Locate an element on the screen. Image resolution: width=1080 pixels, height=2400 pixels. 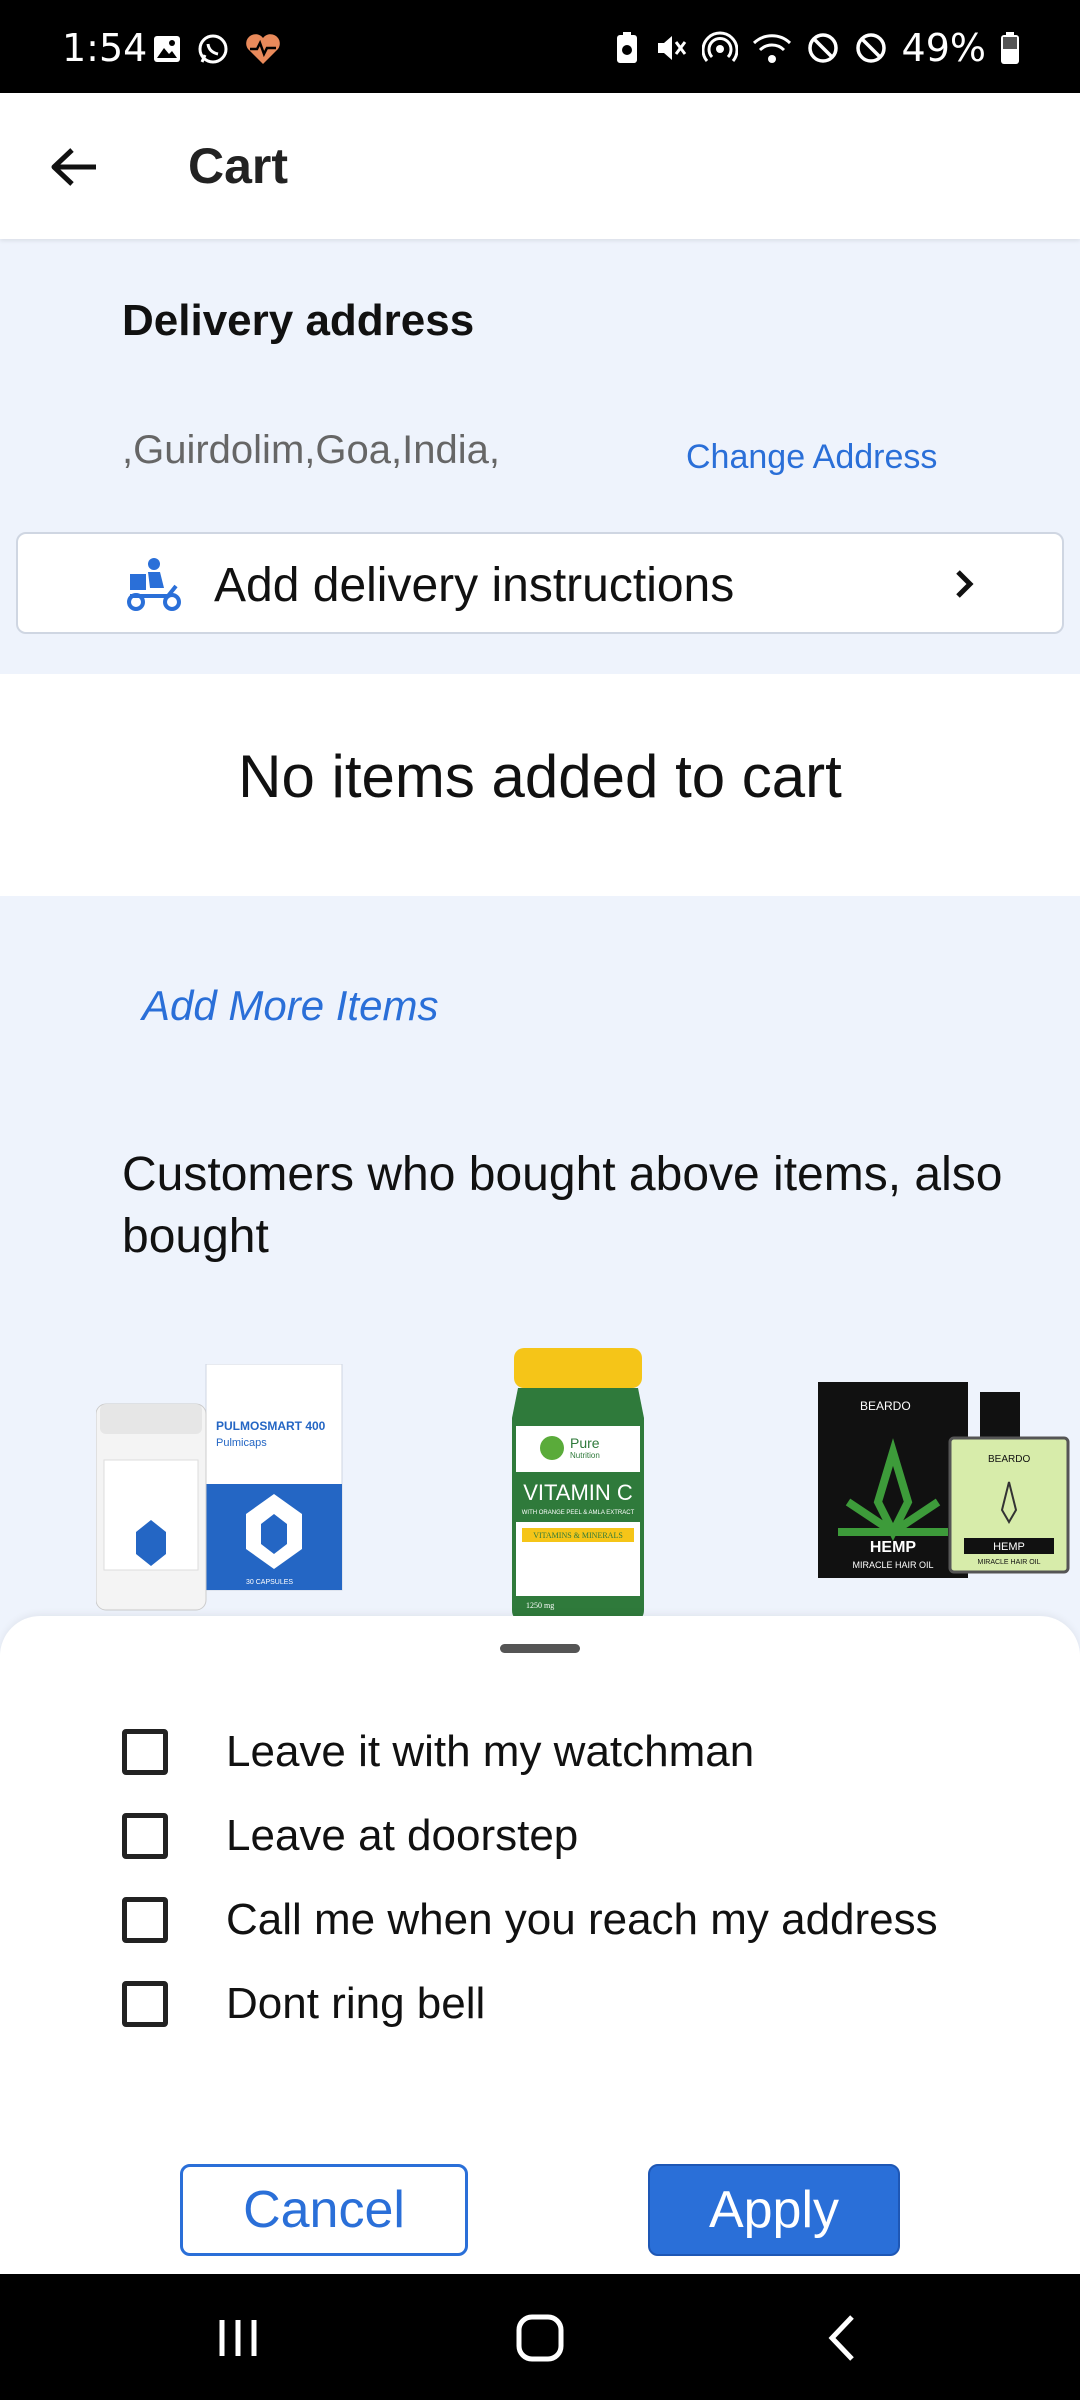
product-box-count: 30 CAPSULES is located at coordinates (269, 1582).